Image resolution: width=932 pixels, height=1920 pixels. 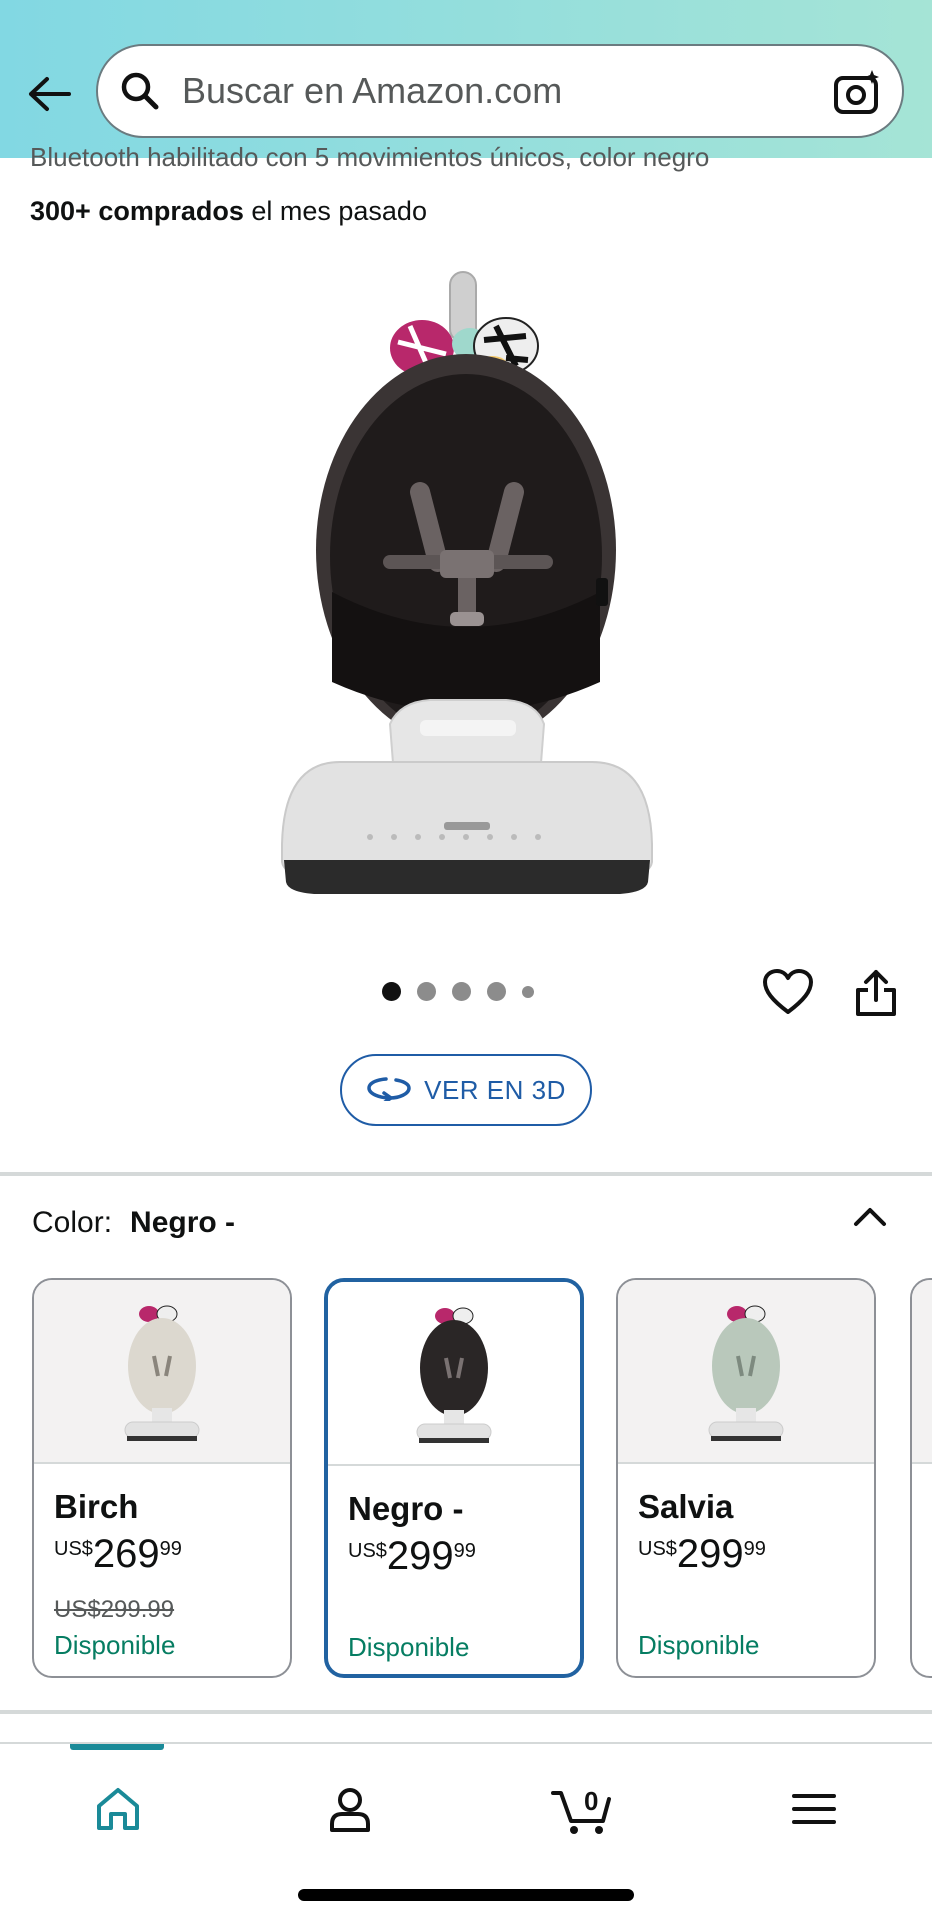 I want to click on option-list-price: US$299.99, so click(x=114, y=1609).